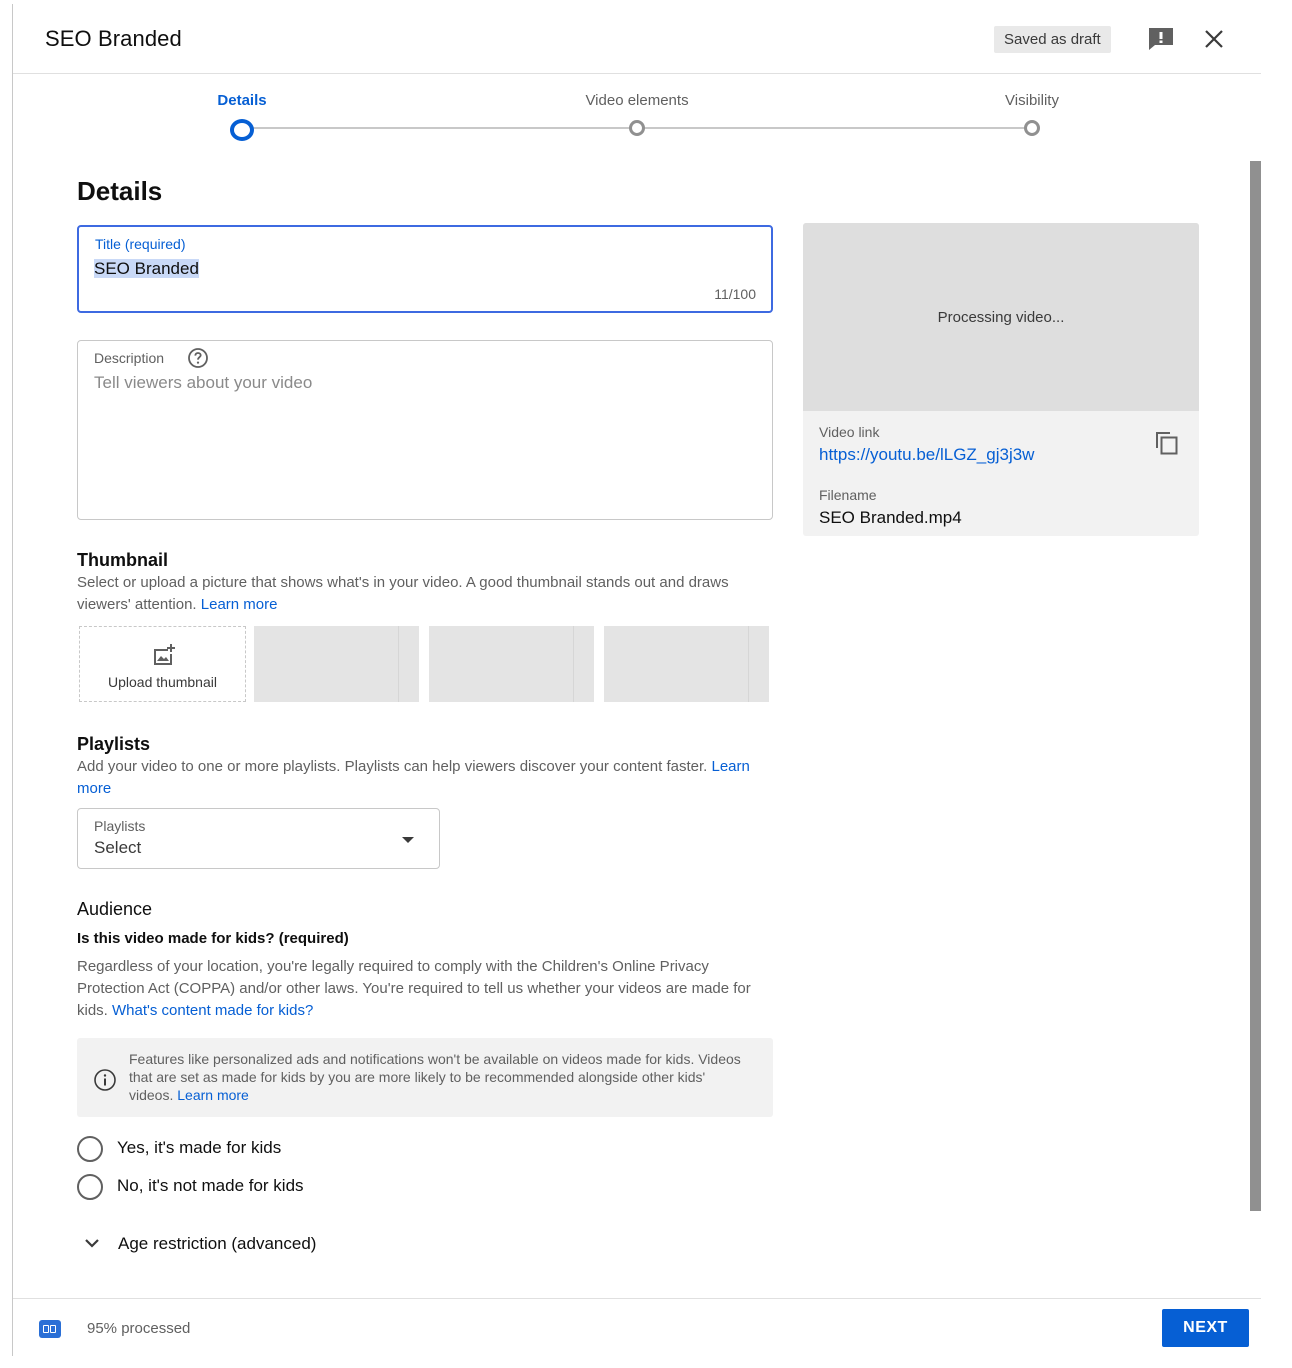 The image size is (1292, 1368). What do you see at coordinates (115, 909) in the screenshot?
I see `audience-heading: Audience` at bounding box center [115, 909].